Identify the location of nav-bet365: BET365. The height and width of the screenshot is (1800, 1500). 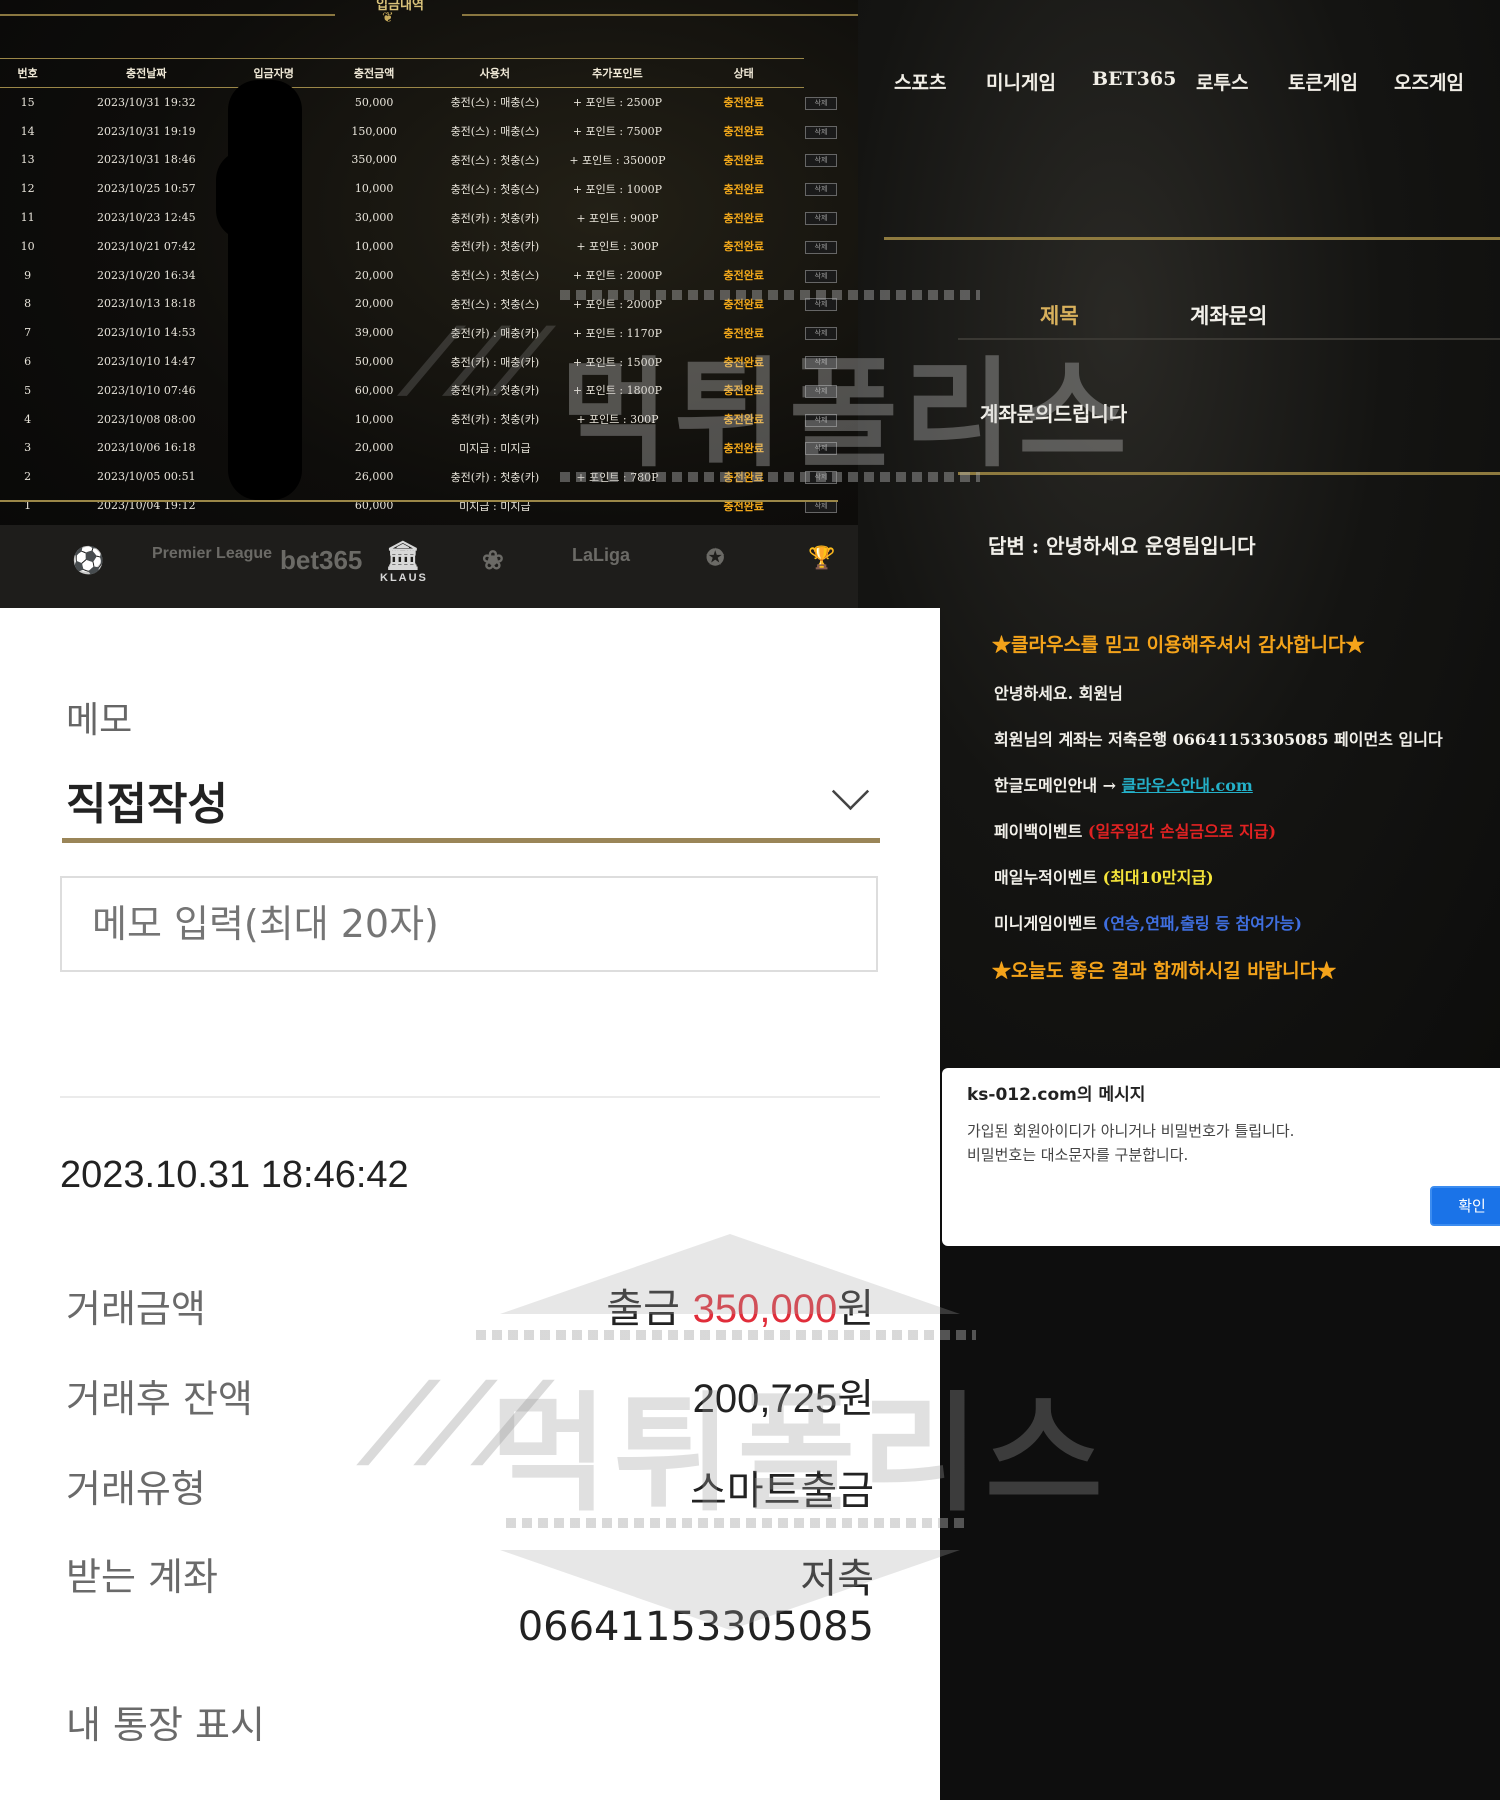
(1134, 79).